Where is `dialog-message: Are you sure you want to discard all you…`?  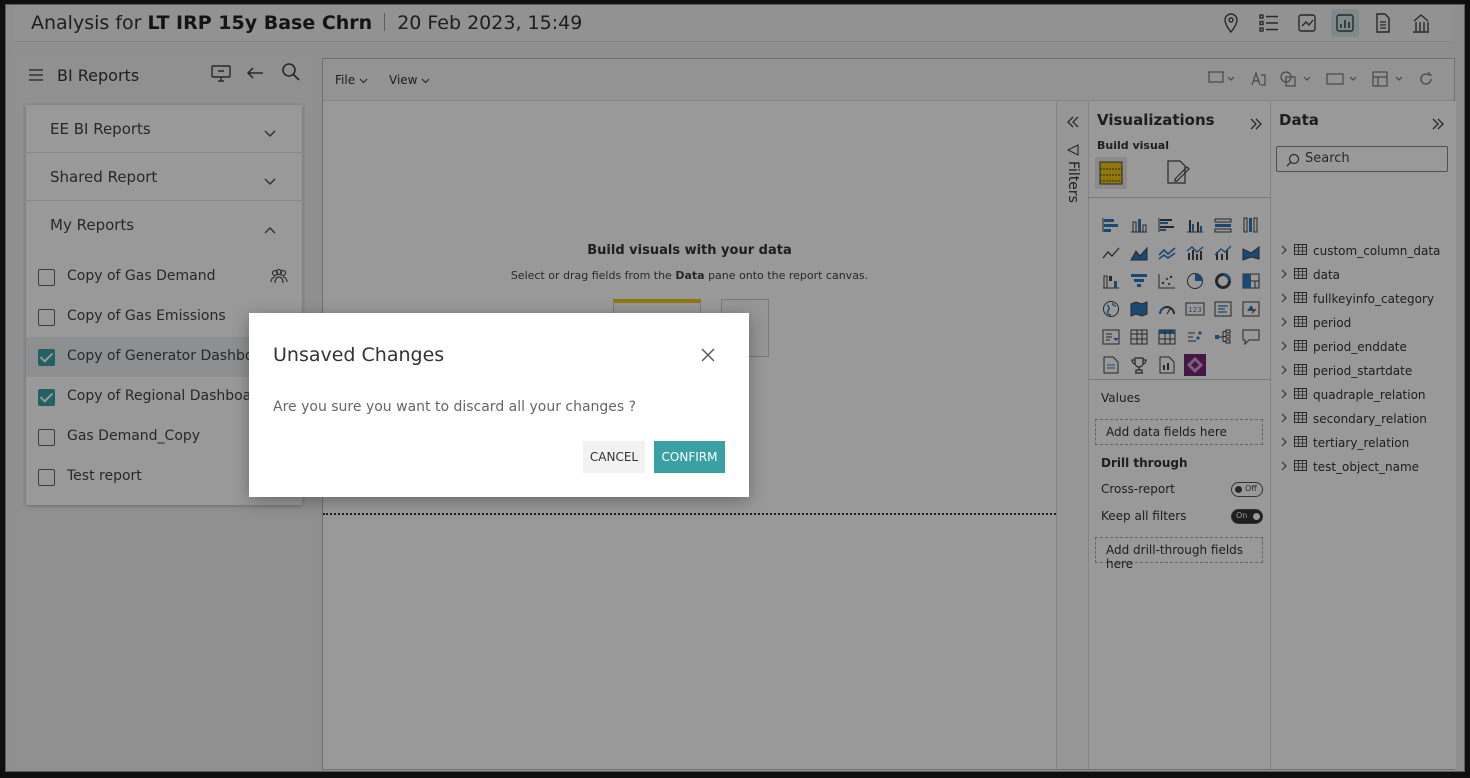
dialog-message: Are you sure you want to discard all you… is located at coordinates (455, 407).